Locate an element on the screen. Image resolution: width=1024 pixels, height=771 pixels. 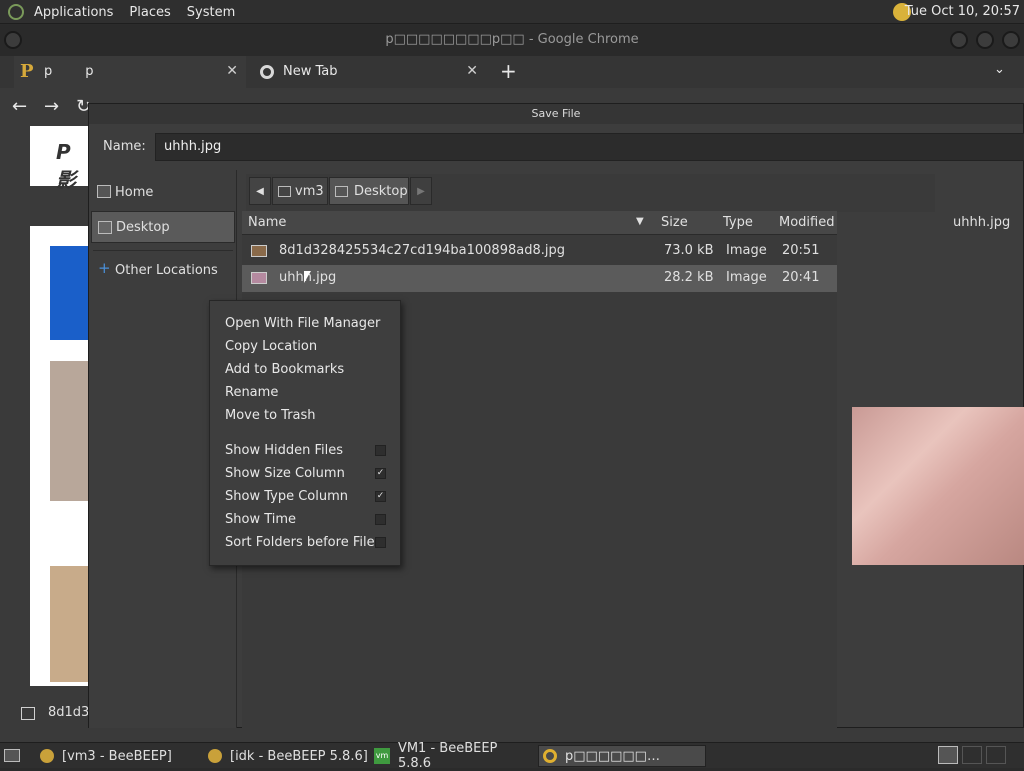
filename-input: uhhh.jpg is located at coordinates (589, 147).